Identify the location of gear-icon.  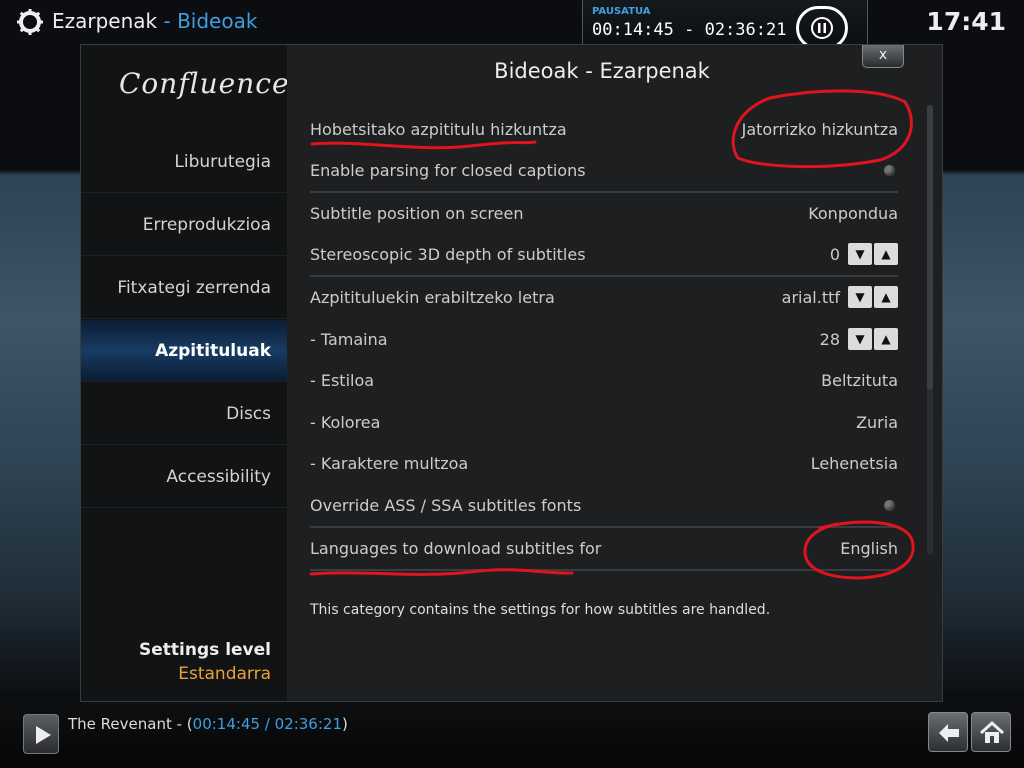
(30, 22).